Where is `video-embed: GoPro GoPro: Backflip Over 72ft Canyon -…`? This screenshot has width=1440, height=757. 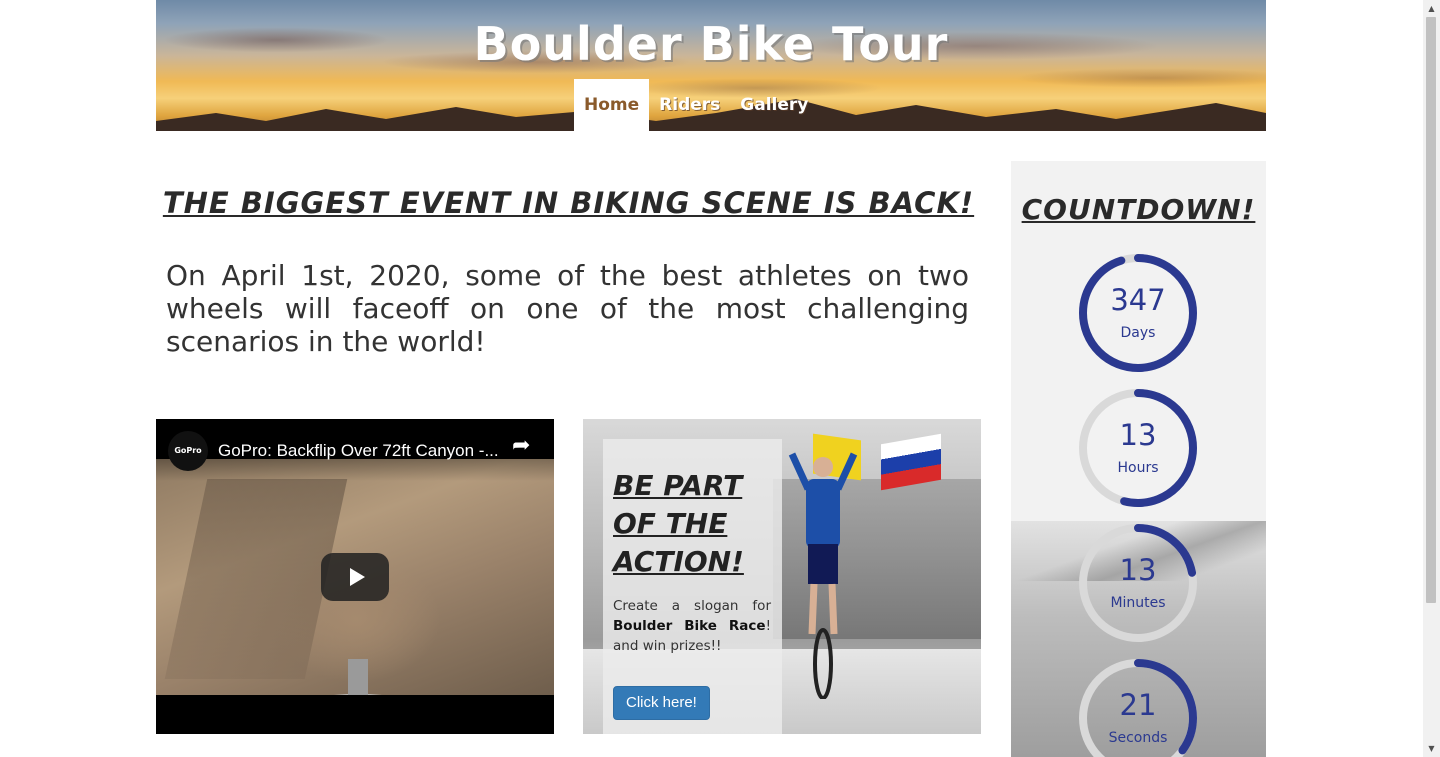
video-embed: GoPro GoPro: Backflip Over 72ft Canyon -… is located at coordinates (355, 576).